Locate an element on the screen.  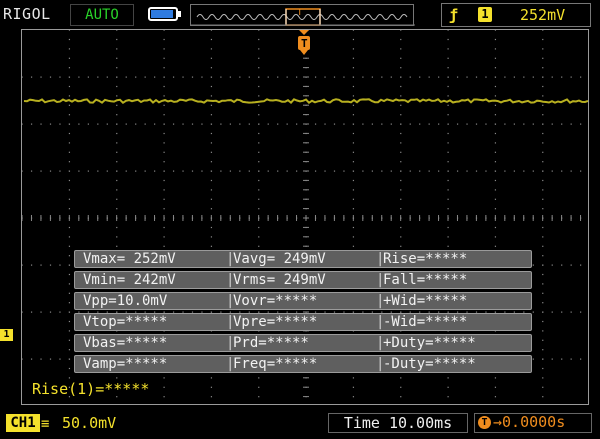
trigger-marker-label: T is located at coordinates (304, 43).